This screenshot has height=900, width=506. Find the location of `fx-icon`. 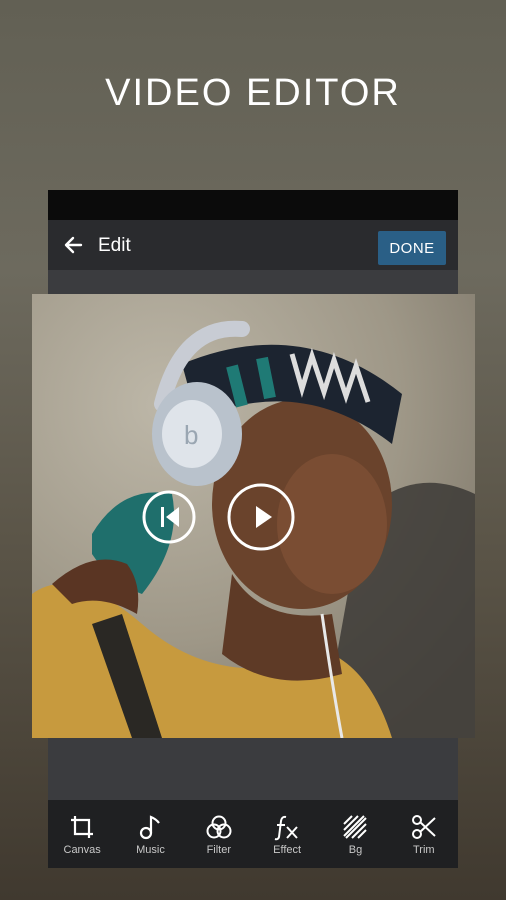

fx-icon is located at coordinates (286, 827).